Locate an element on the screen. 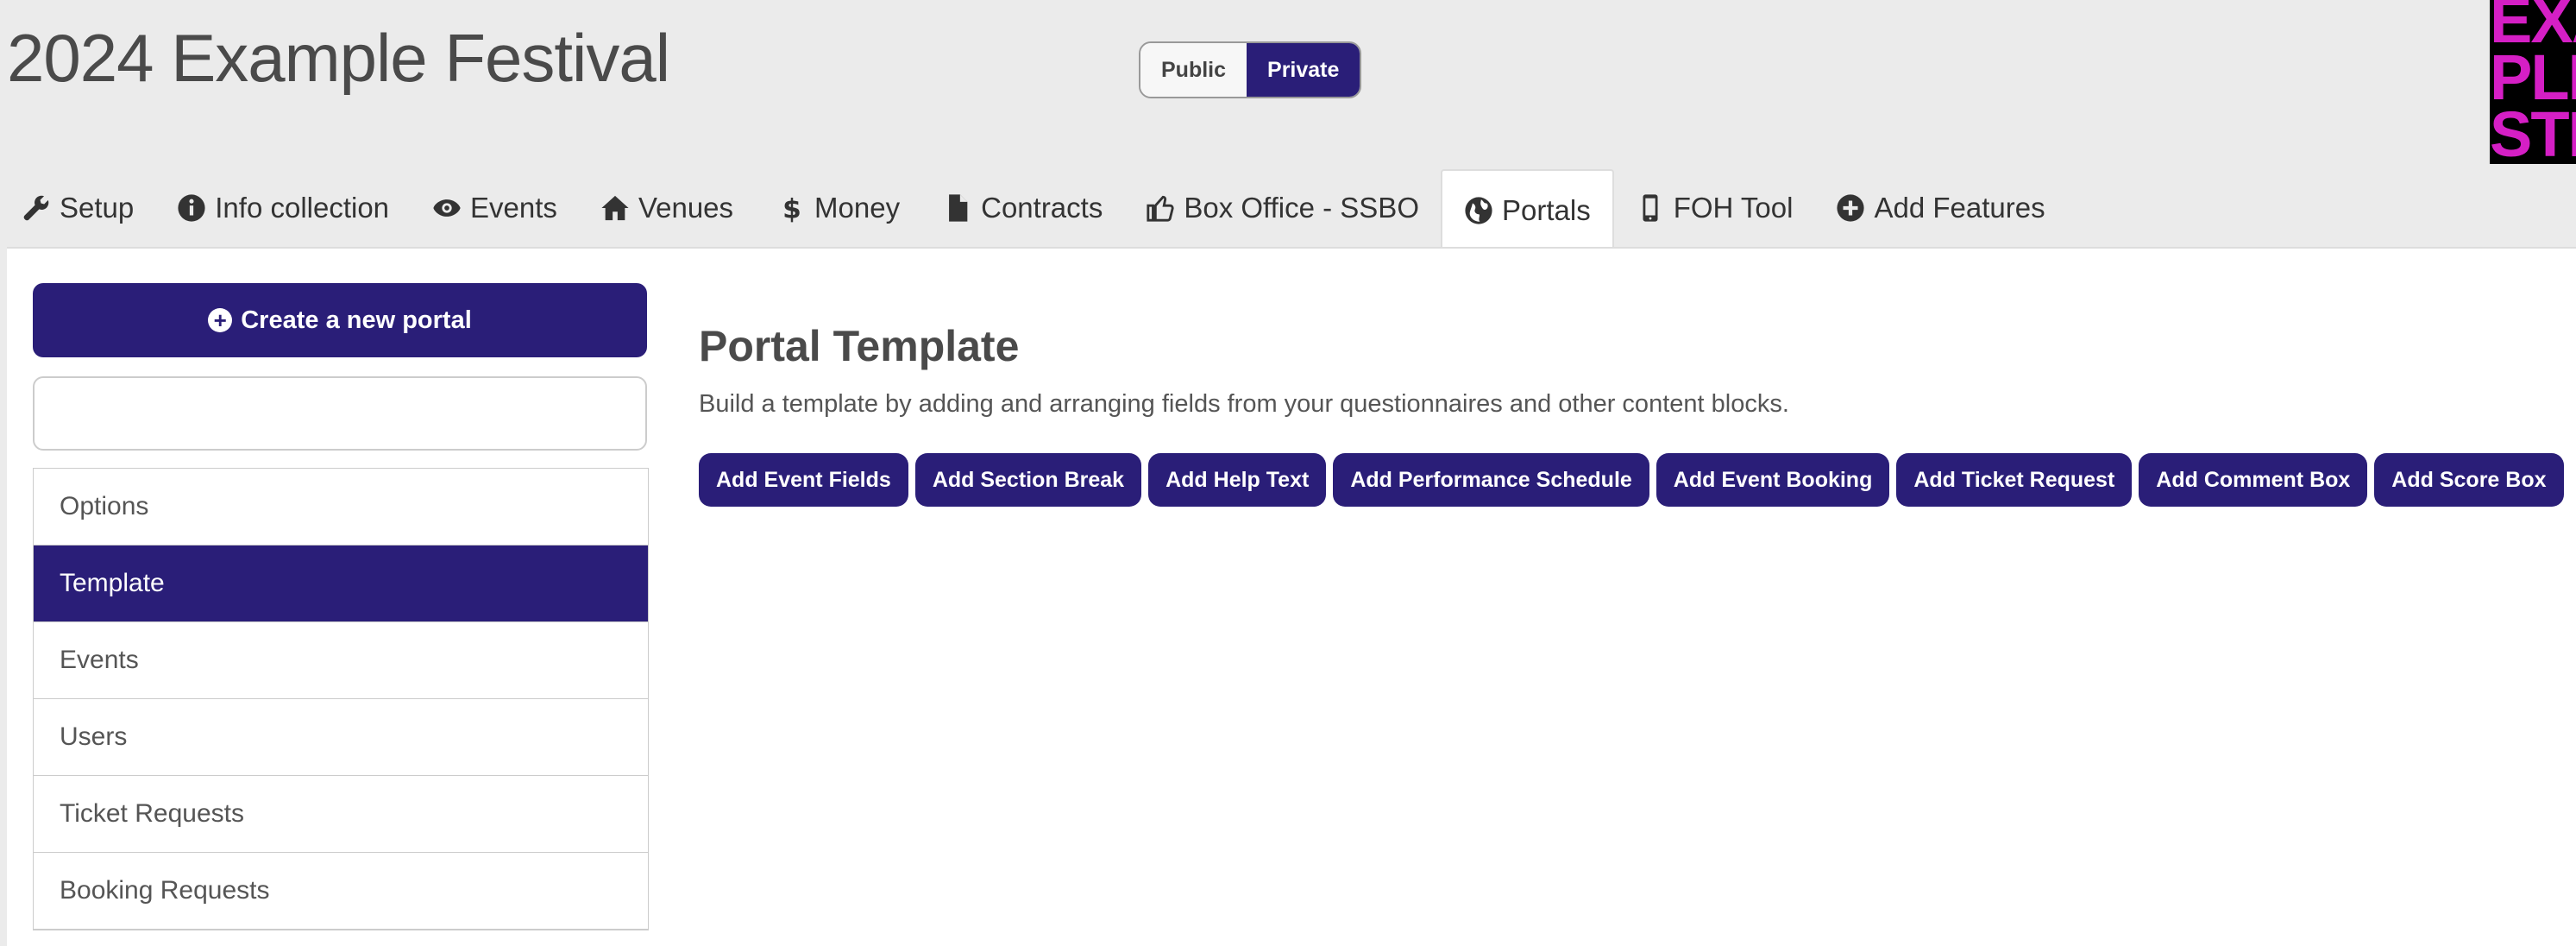 This screenshot has height=946, width=2576. visibility-toggle: Public Private is located at coordinates (1250, 69).